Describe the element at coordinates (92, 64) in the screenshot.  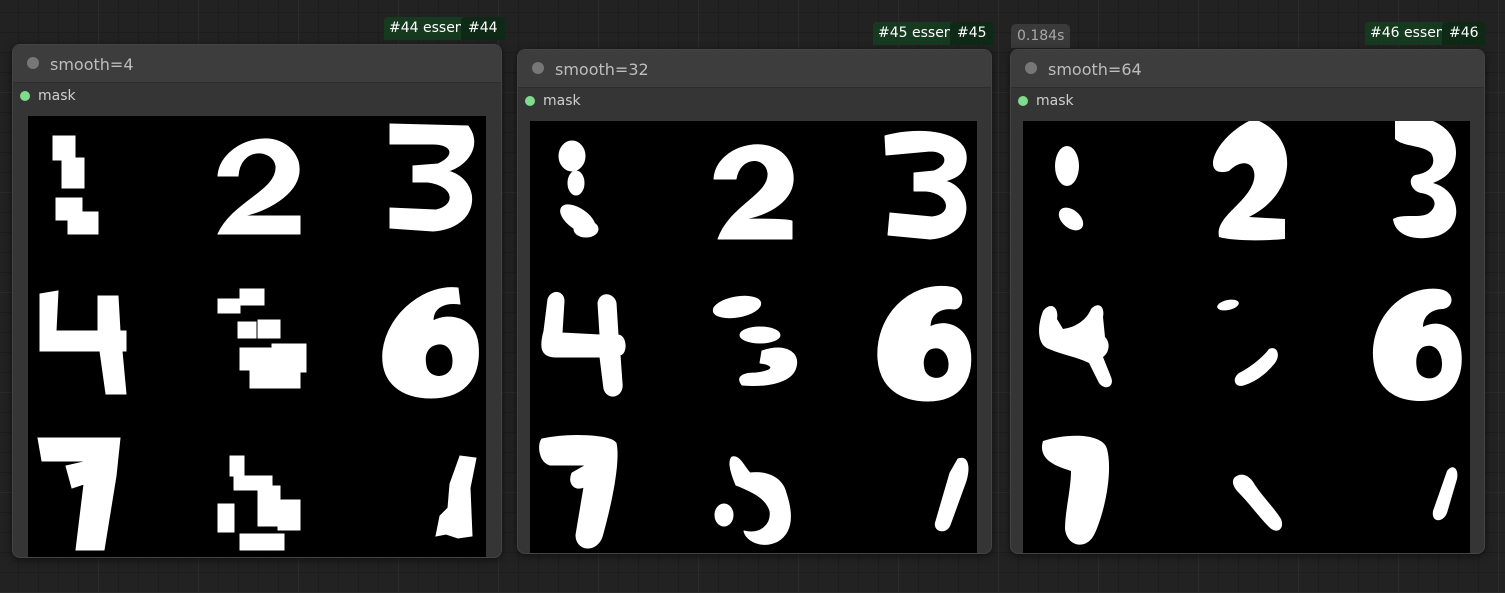
I see `node-title: smooth=4` at that location.